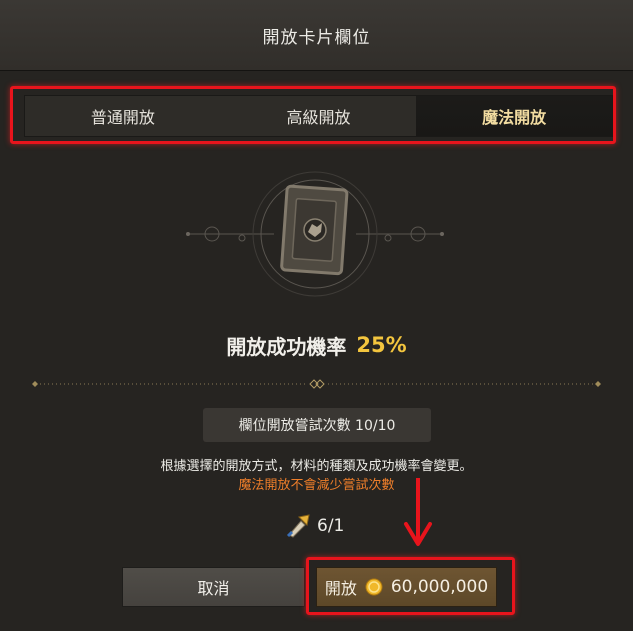  I want to click on material-count: 6/1, so click(331, 526).